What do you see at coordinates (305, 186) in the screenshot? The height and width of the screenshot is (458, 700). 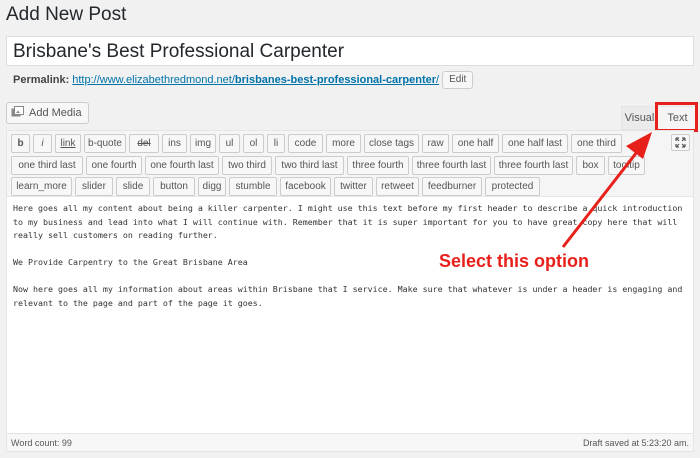 I see `qt-facebook-button: facebook` at bounding box center [305, 186].